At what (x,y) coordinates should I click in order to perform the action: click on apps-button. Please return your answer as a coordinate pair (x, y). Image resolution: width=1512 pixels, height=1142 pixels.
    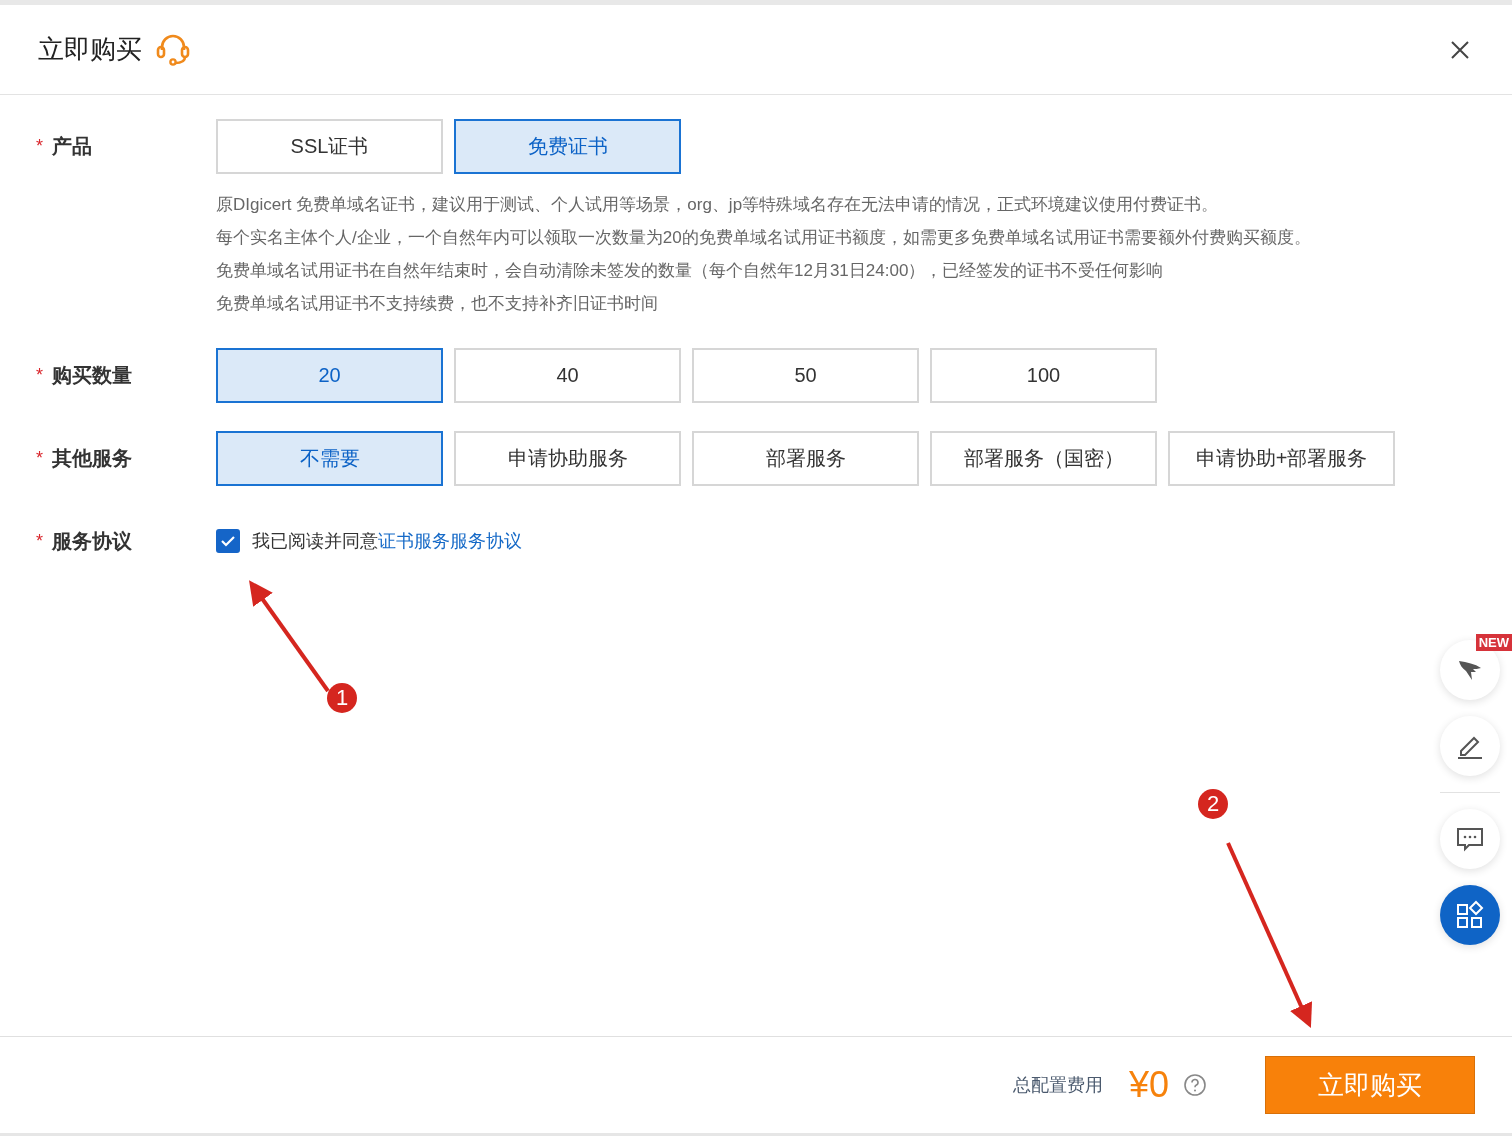
    Looking at the image, I should click on (1470, 915).